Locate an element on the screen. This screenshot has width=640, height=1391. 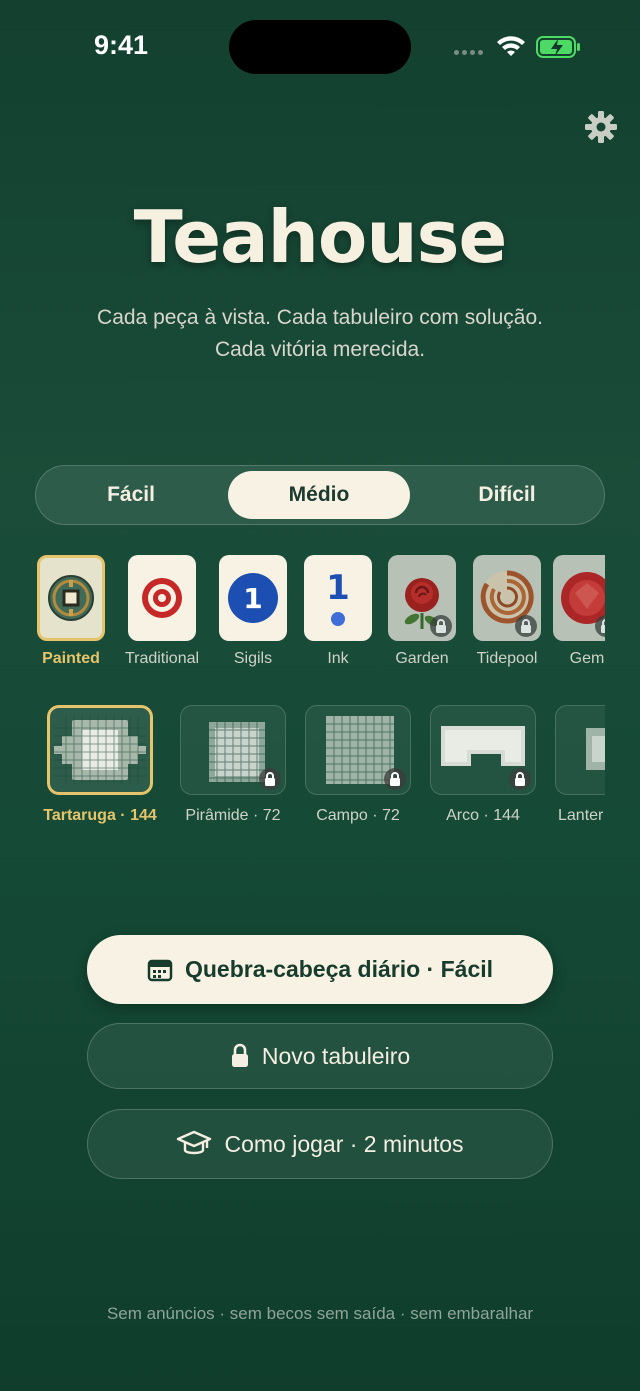
status-bar: 9:41 is located at coordinates (320, 47).